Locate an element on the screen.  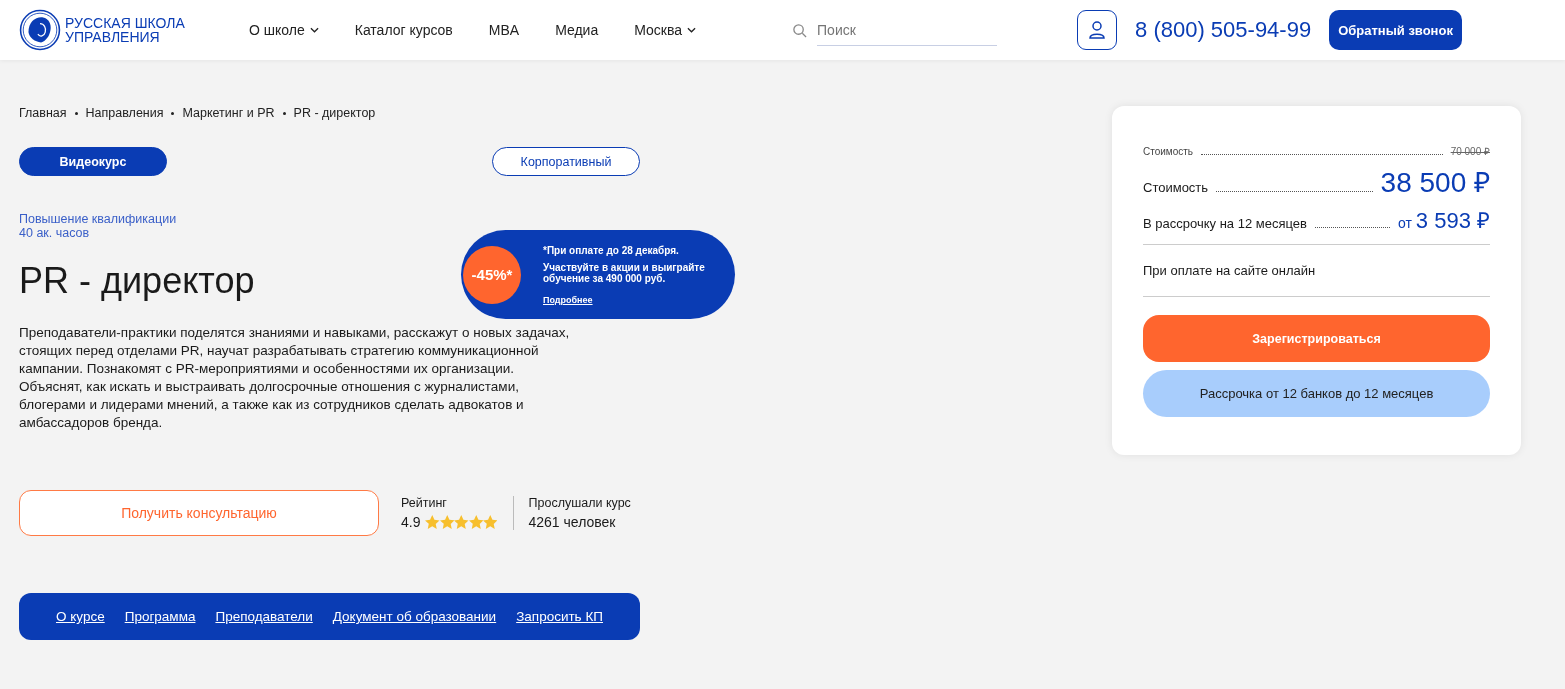
current-price: 38 500 ₽ is located at coordinates (1435, 183).